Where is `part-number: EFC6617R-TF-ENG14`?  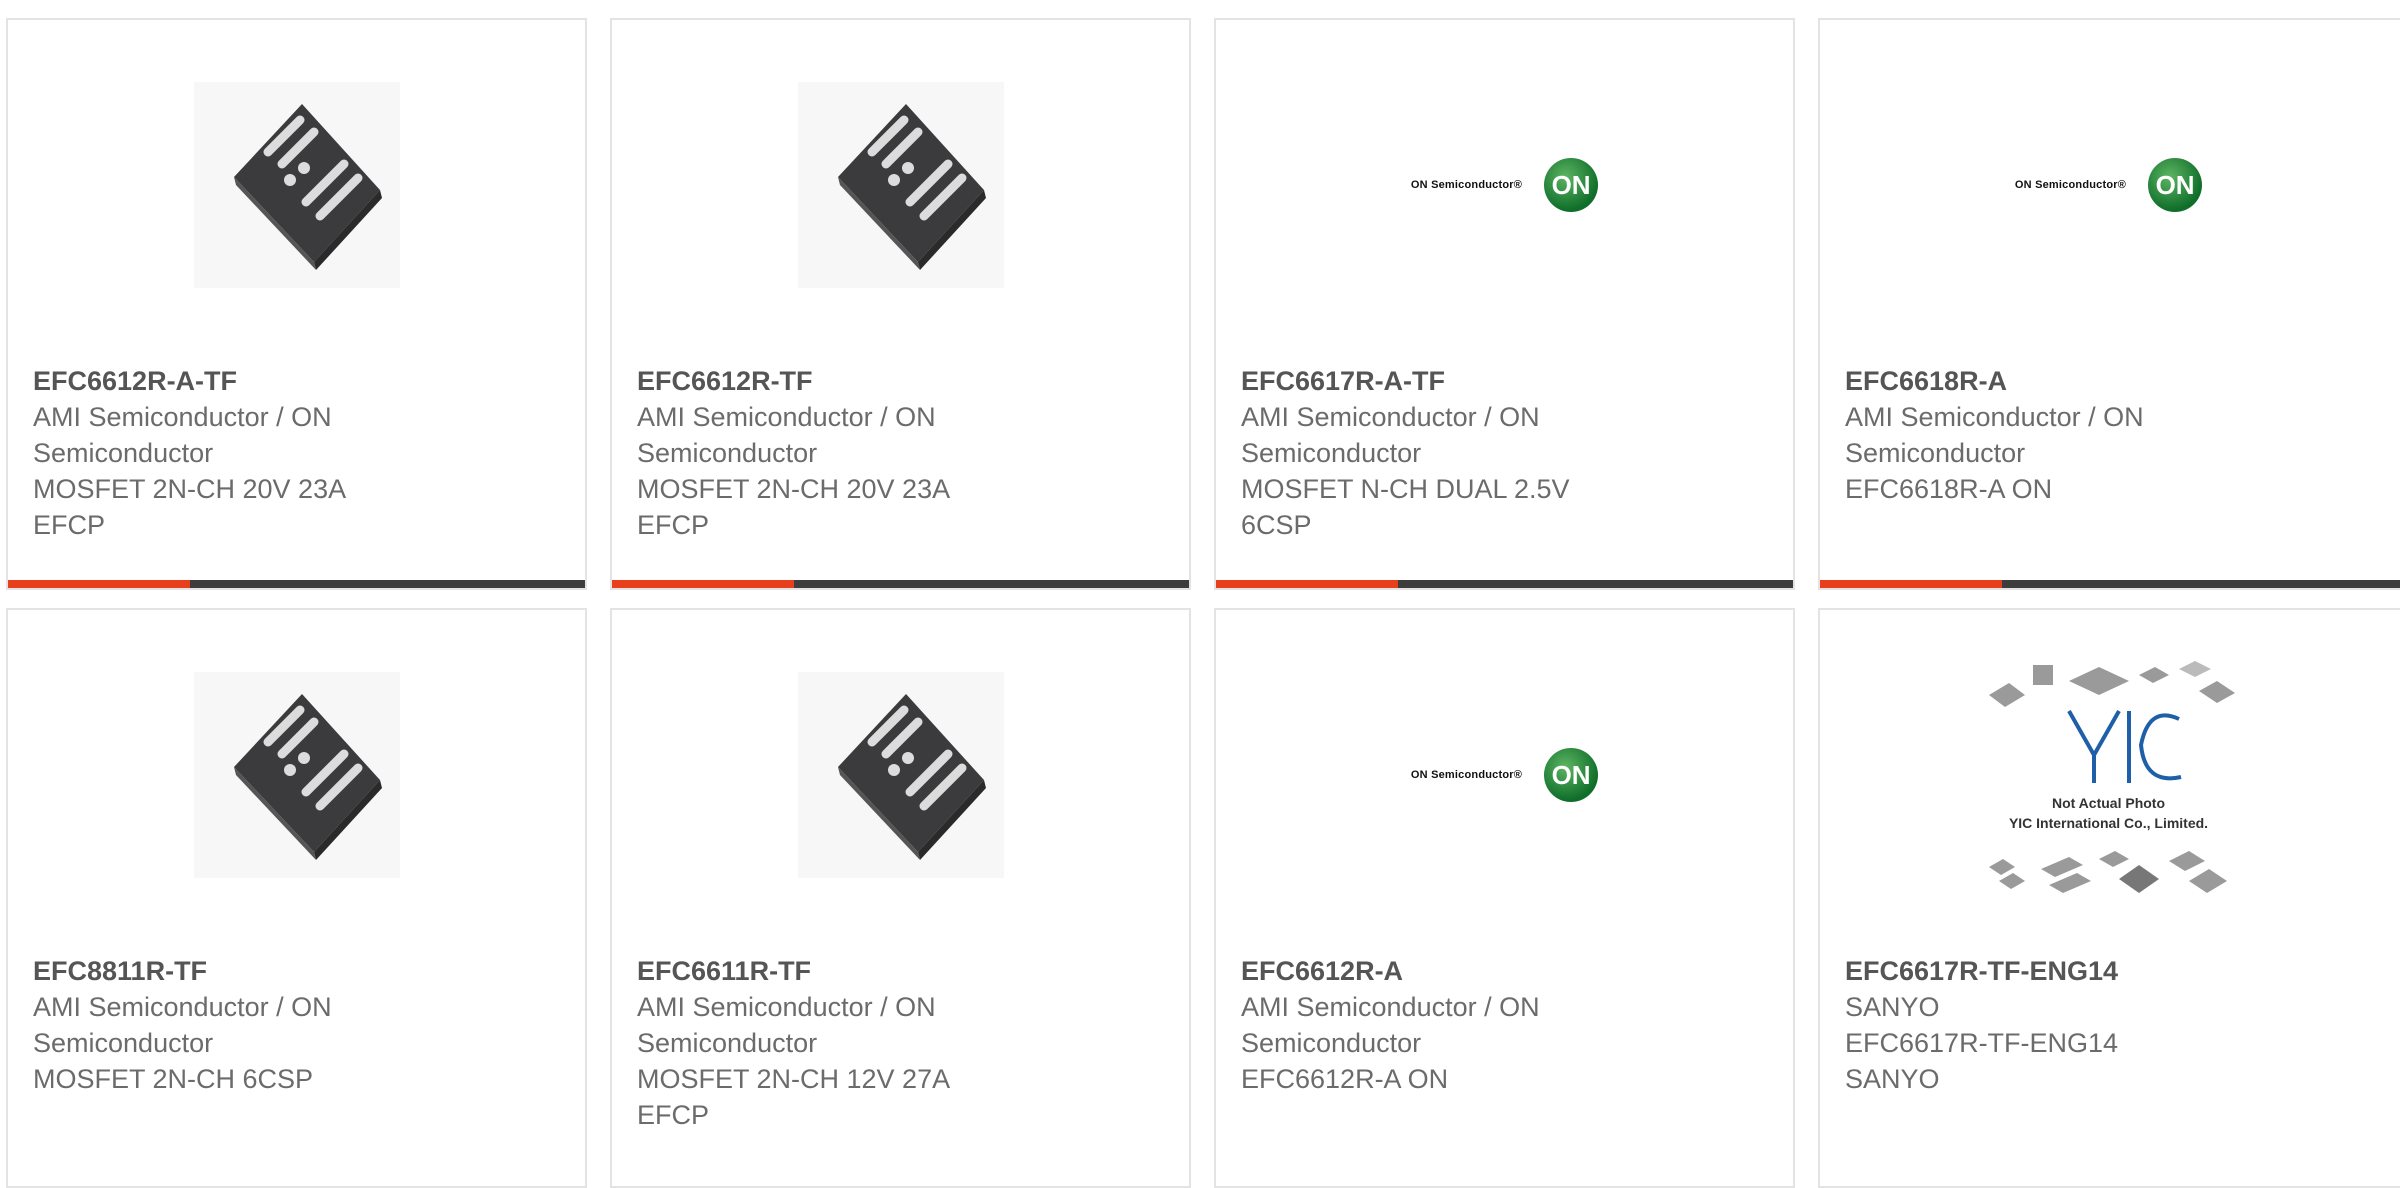 part-number: EFC6617R-TF-ENG14 is located at coordinates (2120, 971).